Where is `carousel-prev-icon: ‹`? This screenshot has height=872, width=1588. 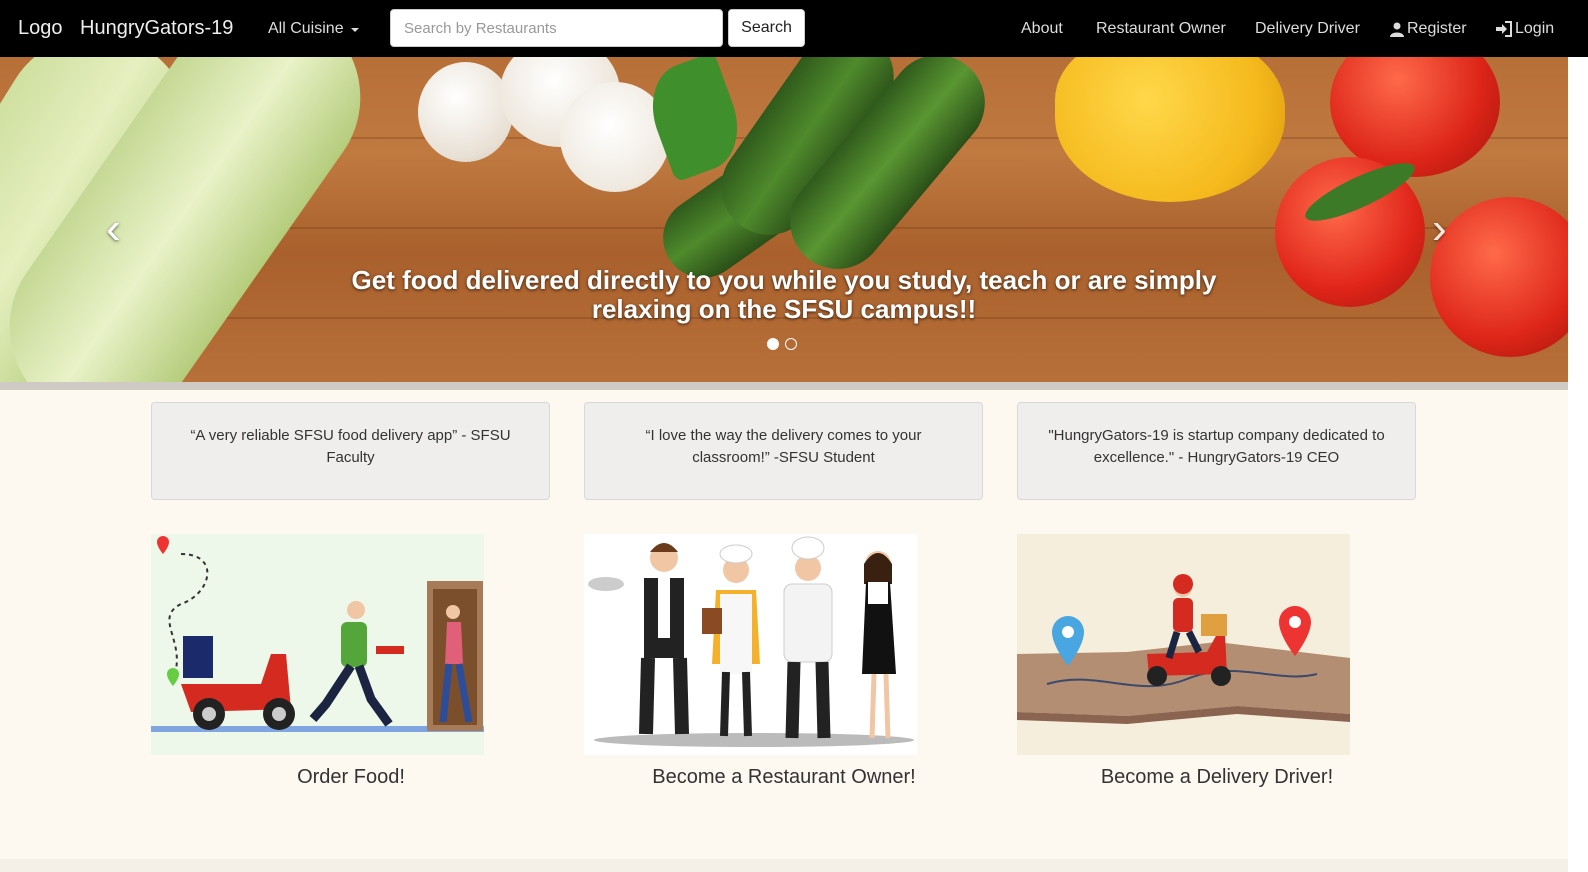
carousel-prev-icon: ‹ is located at coordinates (113, 229).